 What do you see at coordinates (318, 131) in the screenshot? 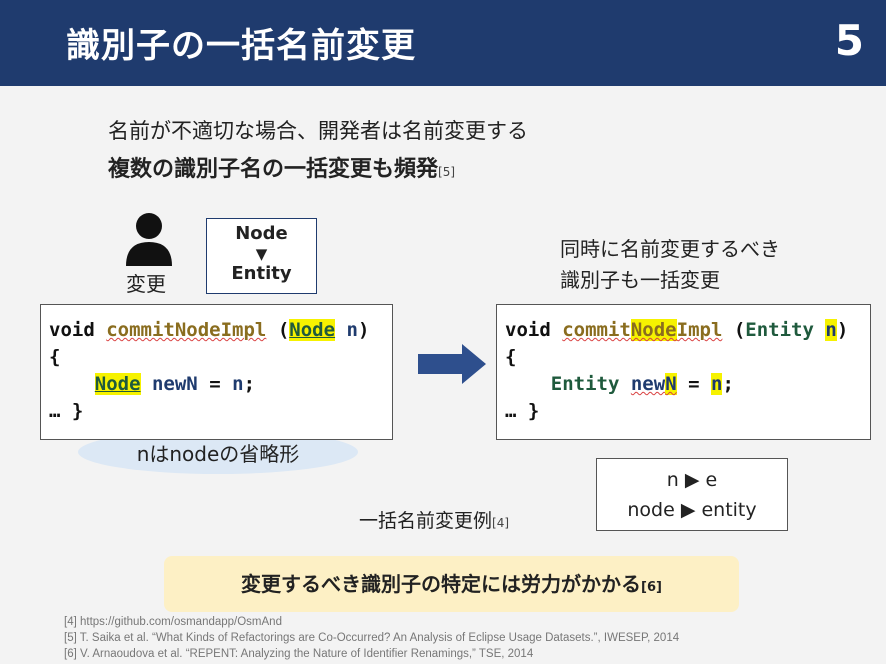
I see `intro-line-1: 名前が不適切な場合、開発者は名前変更する` at bounding box center [318, 131].